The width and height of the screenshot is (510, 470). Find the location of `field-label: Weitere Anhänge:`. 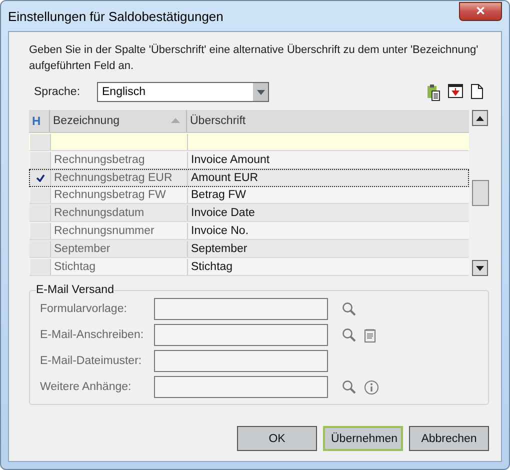

field-label: Weitere Anhänge: is located at coordinates (86, 387).